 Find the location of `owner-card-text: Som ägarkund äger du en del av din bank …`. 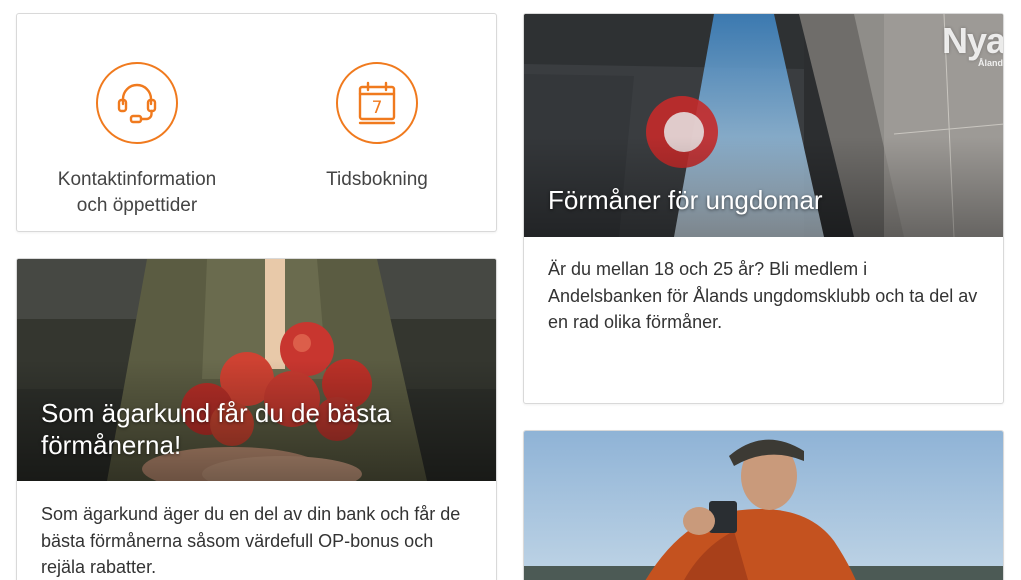

owner-card-text: Som ägarkund äger du en del av din bank … is located at coordinates (251, 540).